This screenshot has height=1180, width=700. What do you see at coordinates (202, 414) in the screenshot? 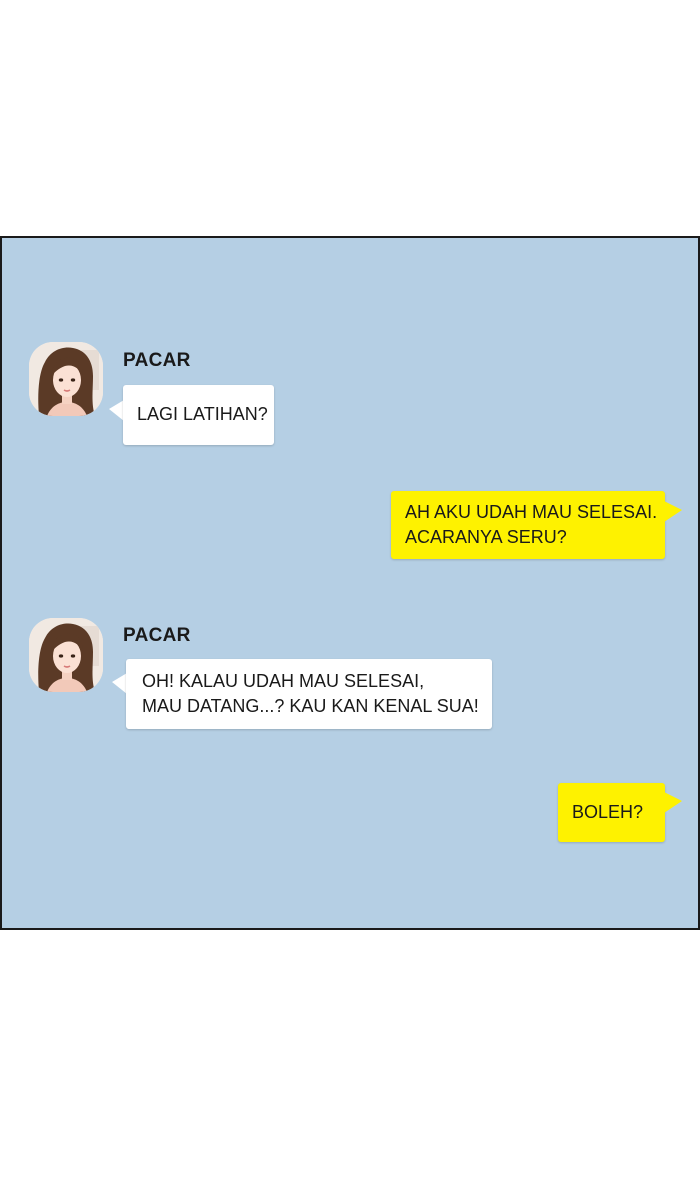
I see `message-text: LAGI LATIHAN?` at bounding box center [202, 414].